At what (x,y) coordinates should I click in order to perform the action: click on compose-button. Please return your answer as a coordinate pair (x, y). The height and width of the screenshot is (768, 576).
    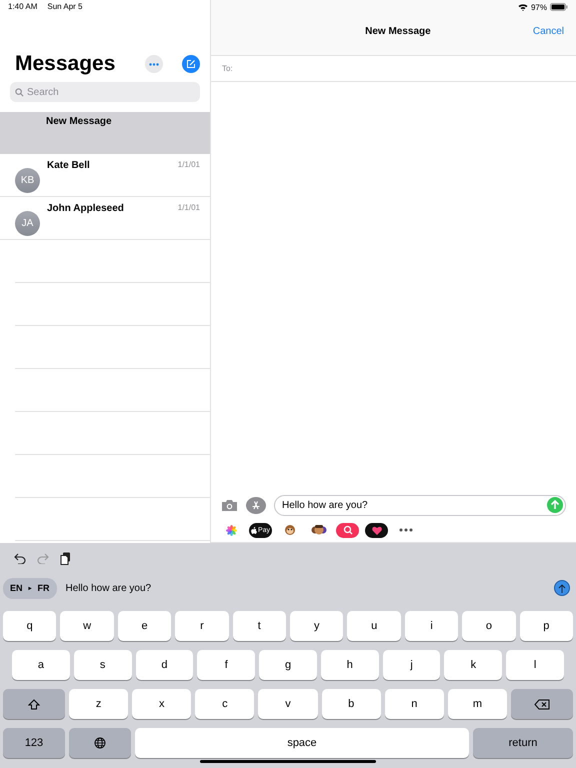
    Looking at the image, I should click on (191, 64).